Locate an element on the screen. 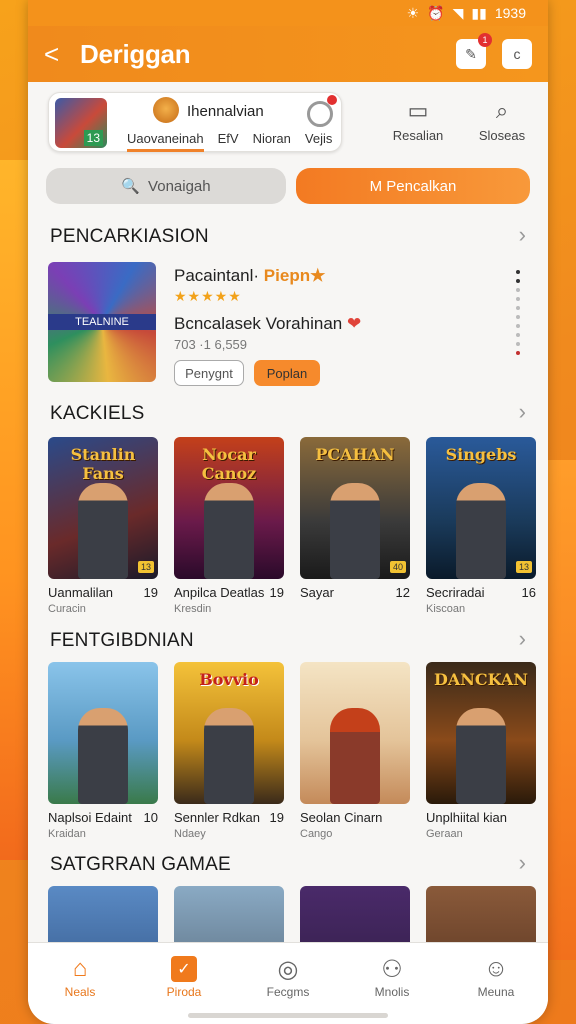 This screenshot has height=1024, width=576. section-title-0: KACKIELS is located at coordinates (97, 413).